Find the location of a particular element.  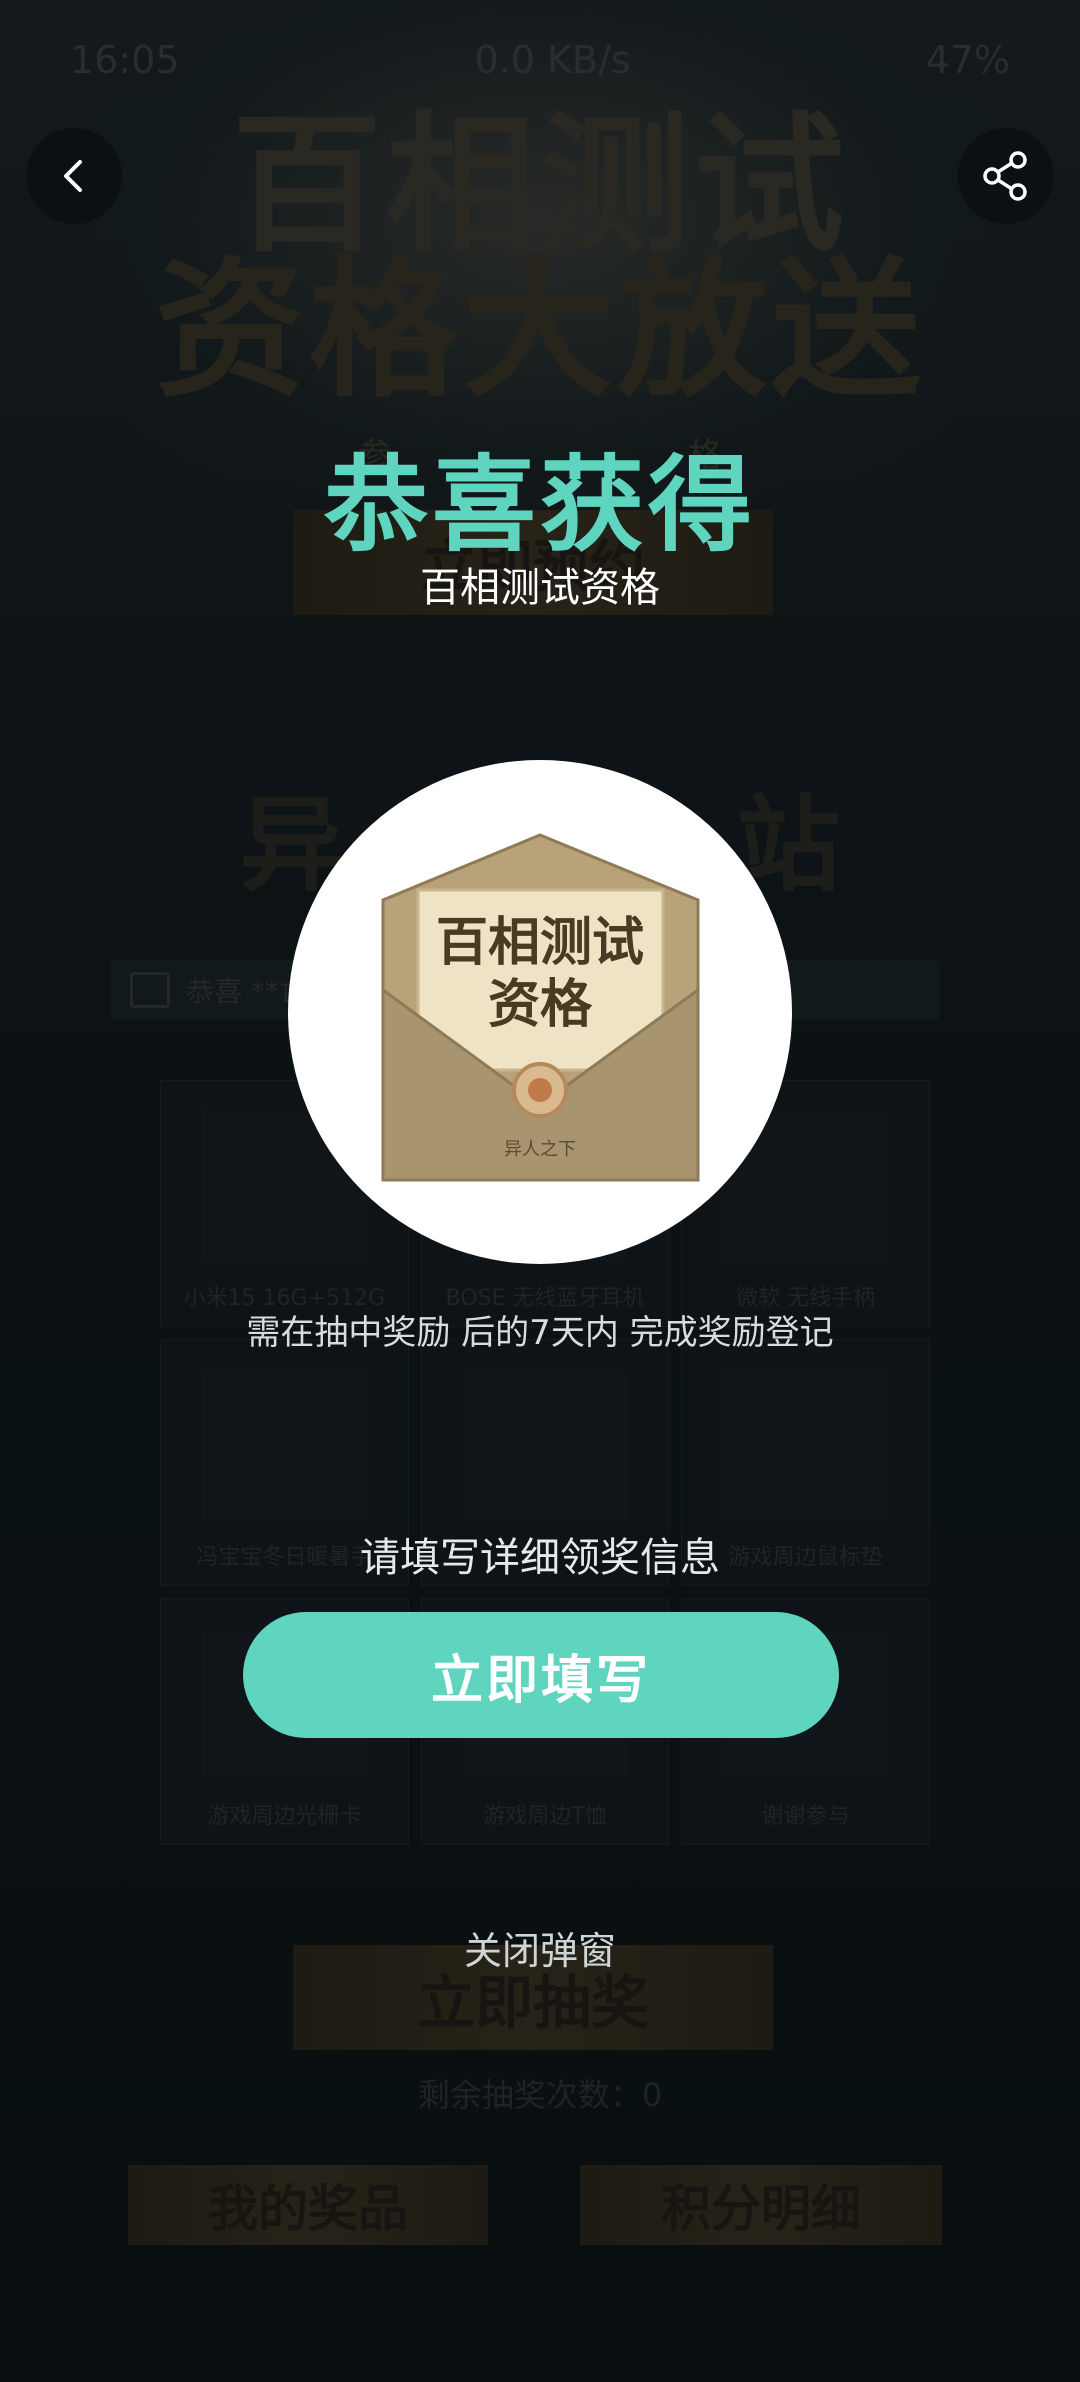

congrats-title: 恭喜获得 is located at coordinates (539, 505).